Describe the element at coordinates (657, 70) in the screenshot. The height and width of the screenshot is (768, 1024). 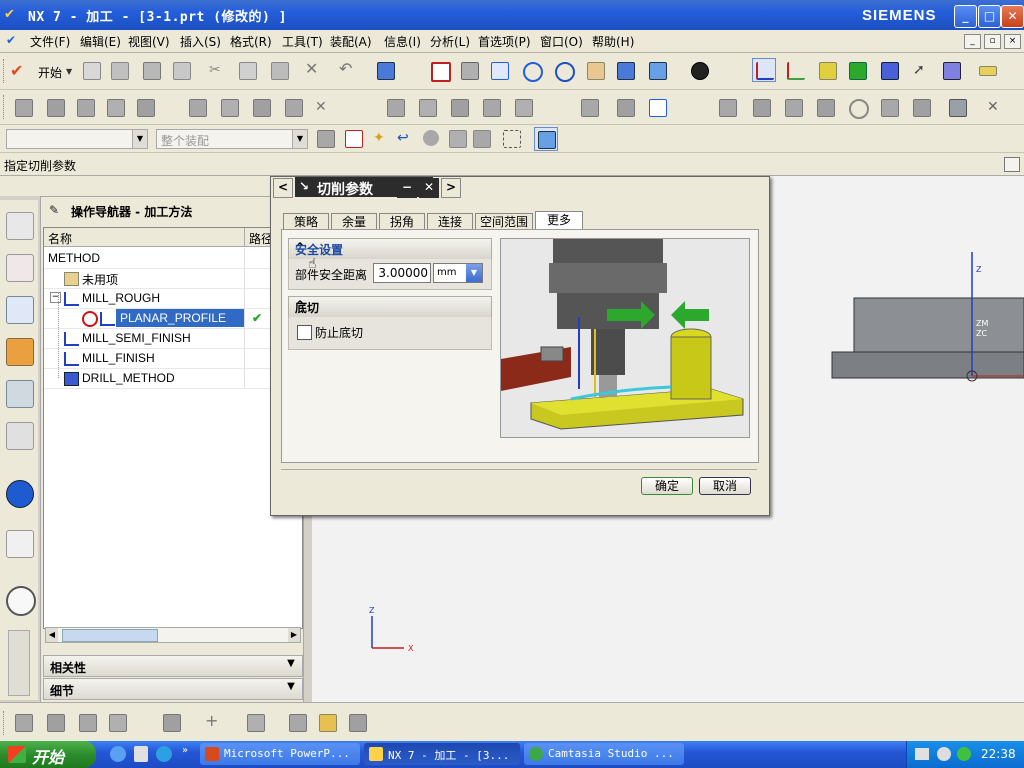
I see `view-cube-icon` at that location.